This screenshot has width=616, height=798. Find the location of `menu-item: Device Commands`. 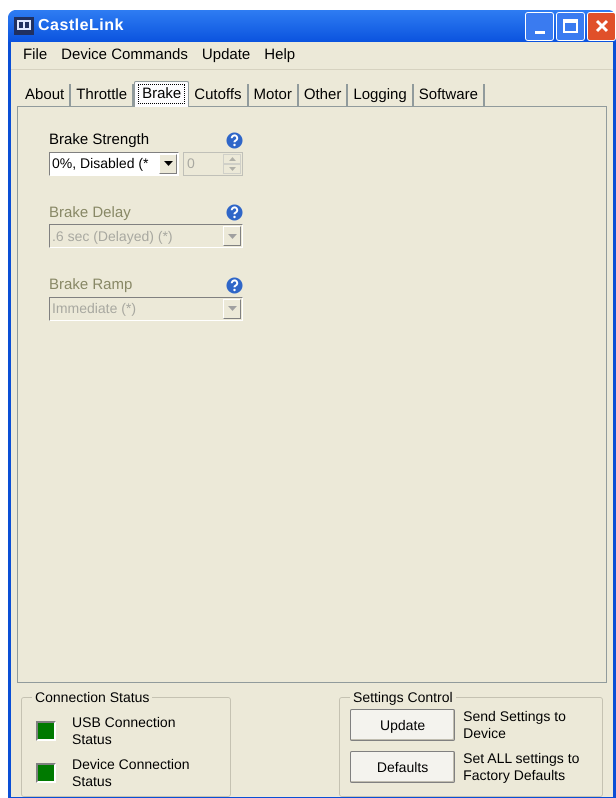

menu-item: Device Commands is located at coordinates (124, 55).